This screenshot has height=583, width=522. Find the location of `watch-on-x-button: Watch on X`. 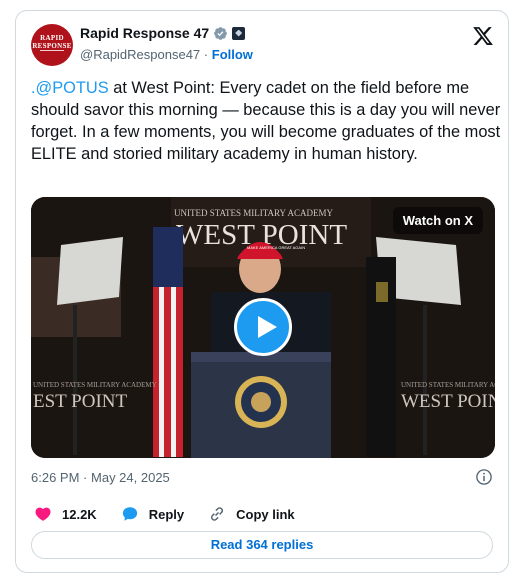

watch-on-x-button: Watch on X is located at coordinates (437, 220).